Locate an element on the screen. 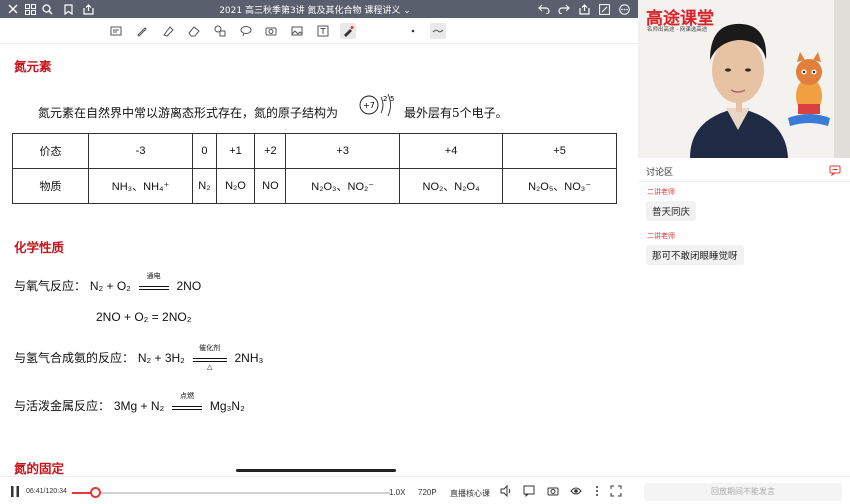 The height and width of the screenshot is (504, 850). reaction-hydrogen-label: 与氢气合成氨的反应： is located at coordinates (74, 358).